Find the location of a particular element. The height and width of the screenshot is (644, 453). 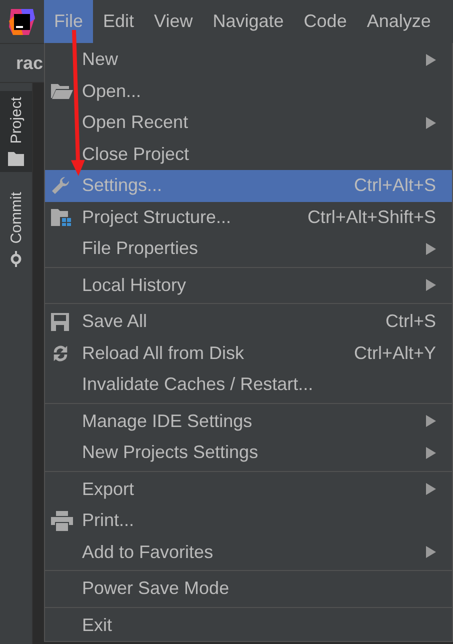

menu-item: Power Save Mode is located at coordinates (248, 588).